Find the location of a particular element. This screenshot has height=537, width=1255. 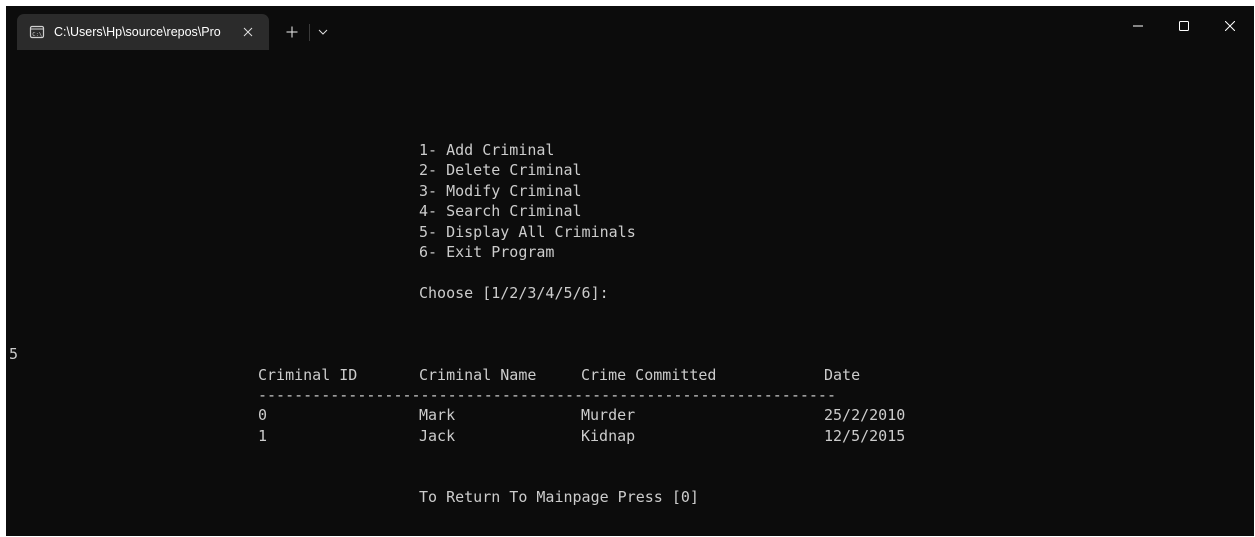

menu-item-add: 1- Add Criminal is located at coordinates (487, 150).